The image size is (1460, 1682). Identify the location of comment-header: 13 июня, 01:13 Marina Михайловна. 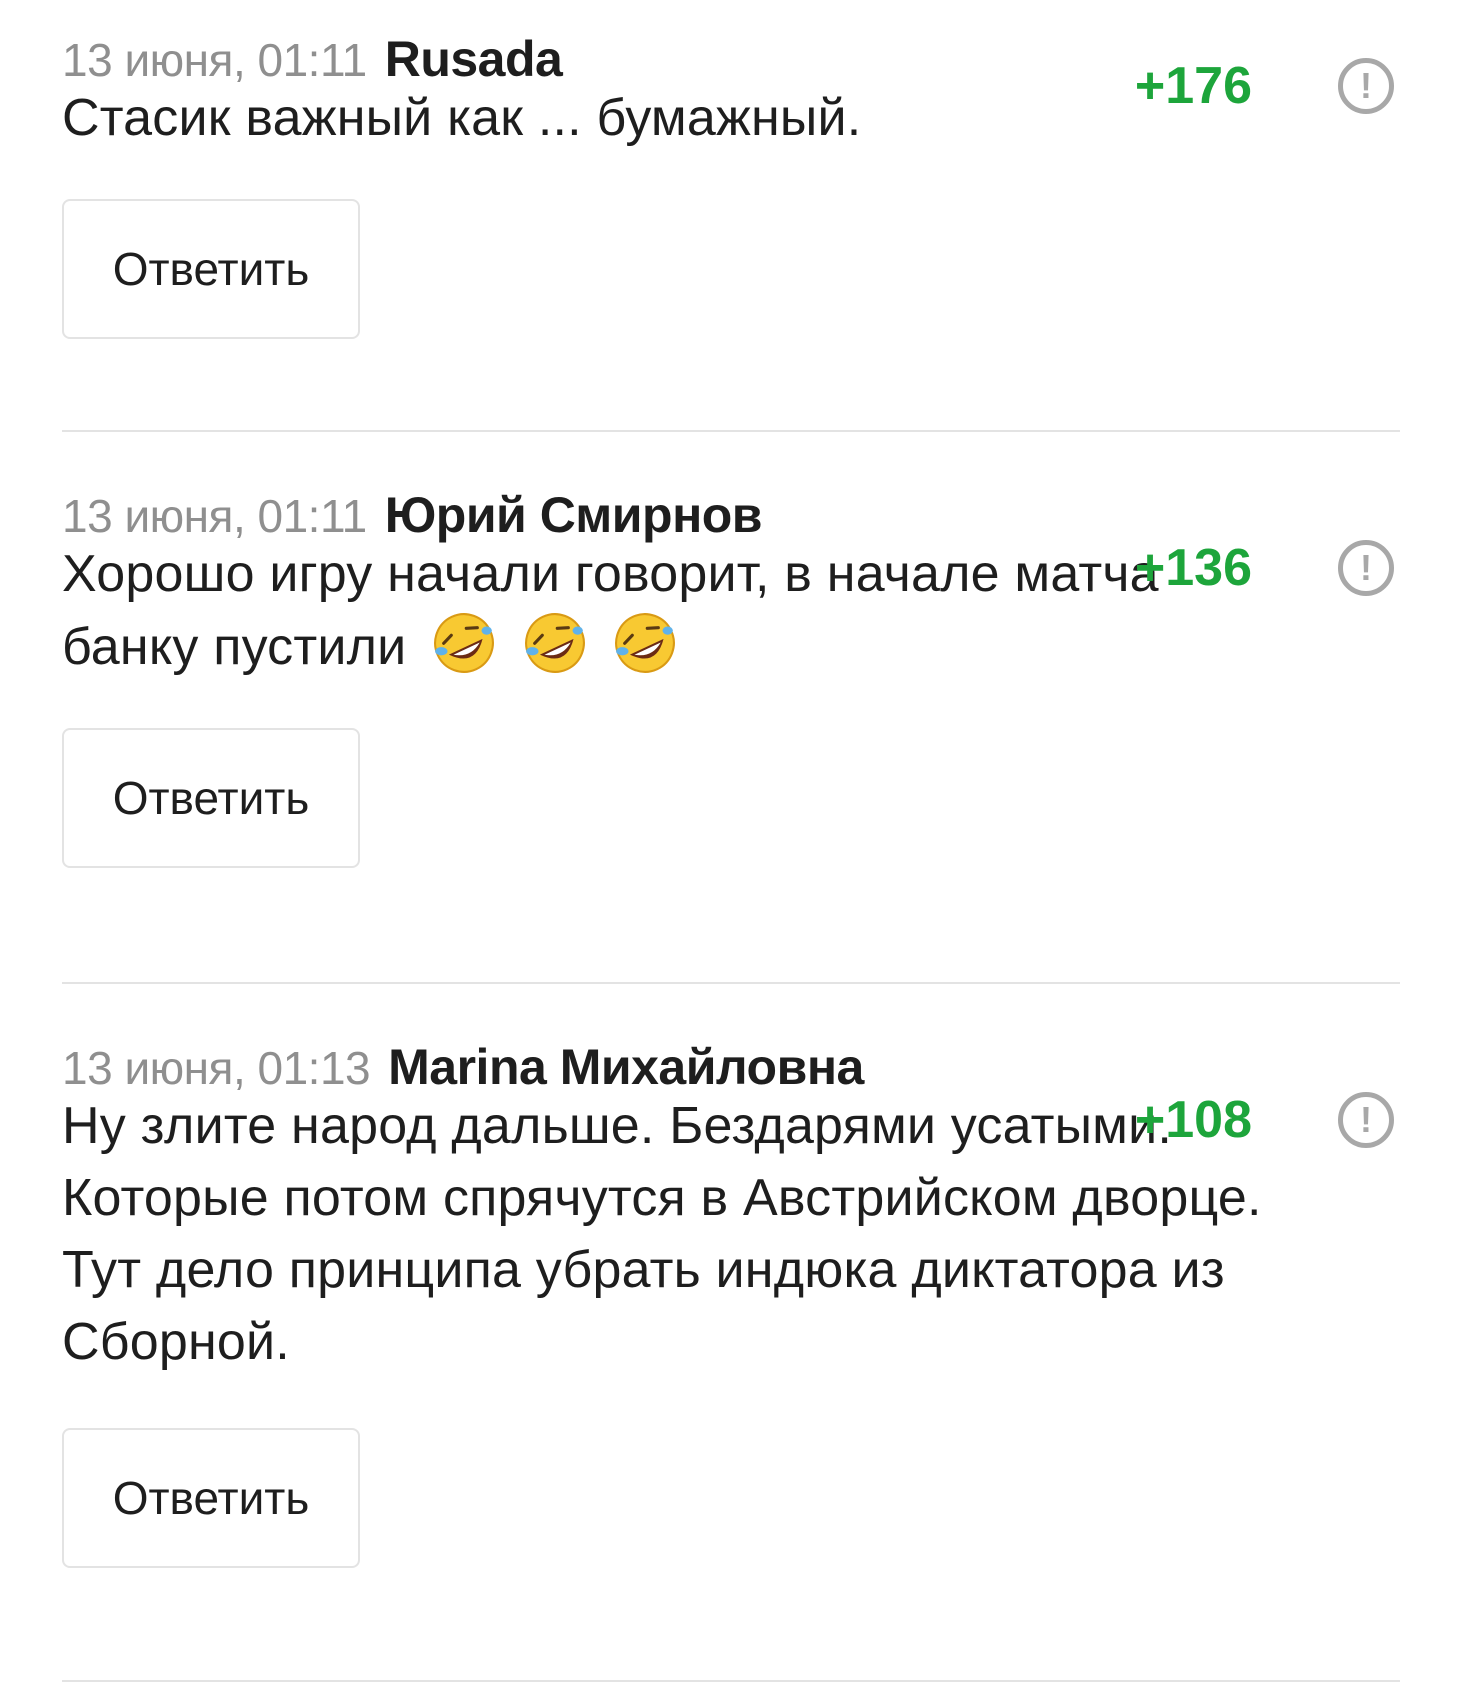
(731, 1066).